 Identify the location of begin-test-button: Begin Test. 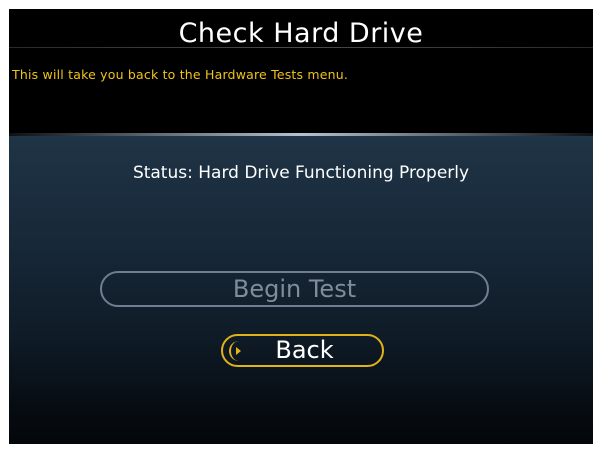
(294, 289).